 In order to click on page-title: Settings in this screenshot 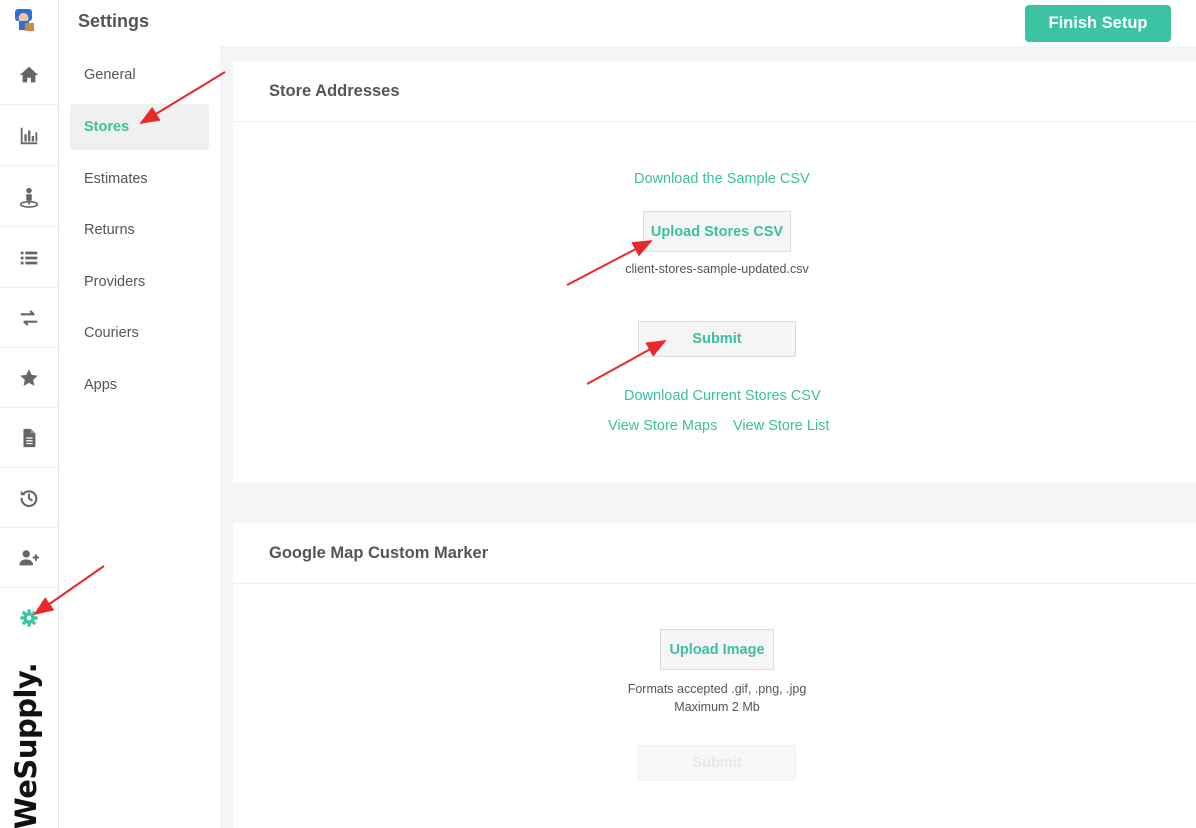, I will do `click(114, 21)`.